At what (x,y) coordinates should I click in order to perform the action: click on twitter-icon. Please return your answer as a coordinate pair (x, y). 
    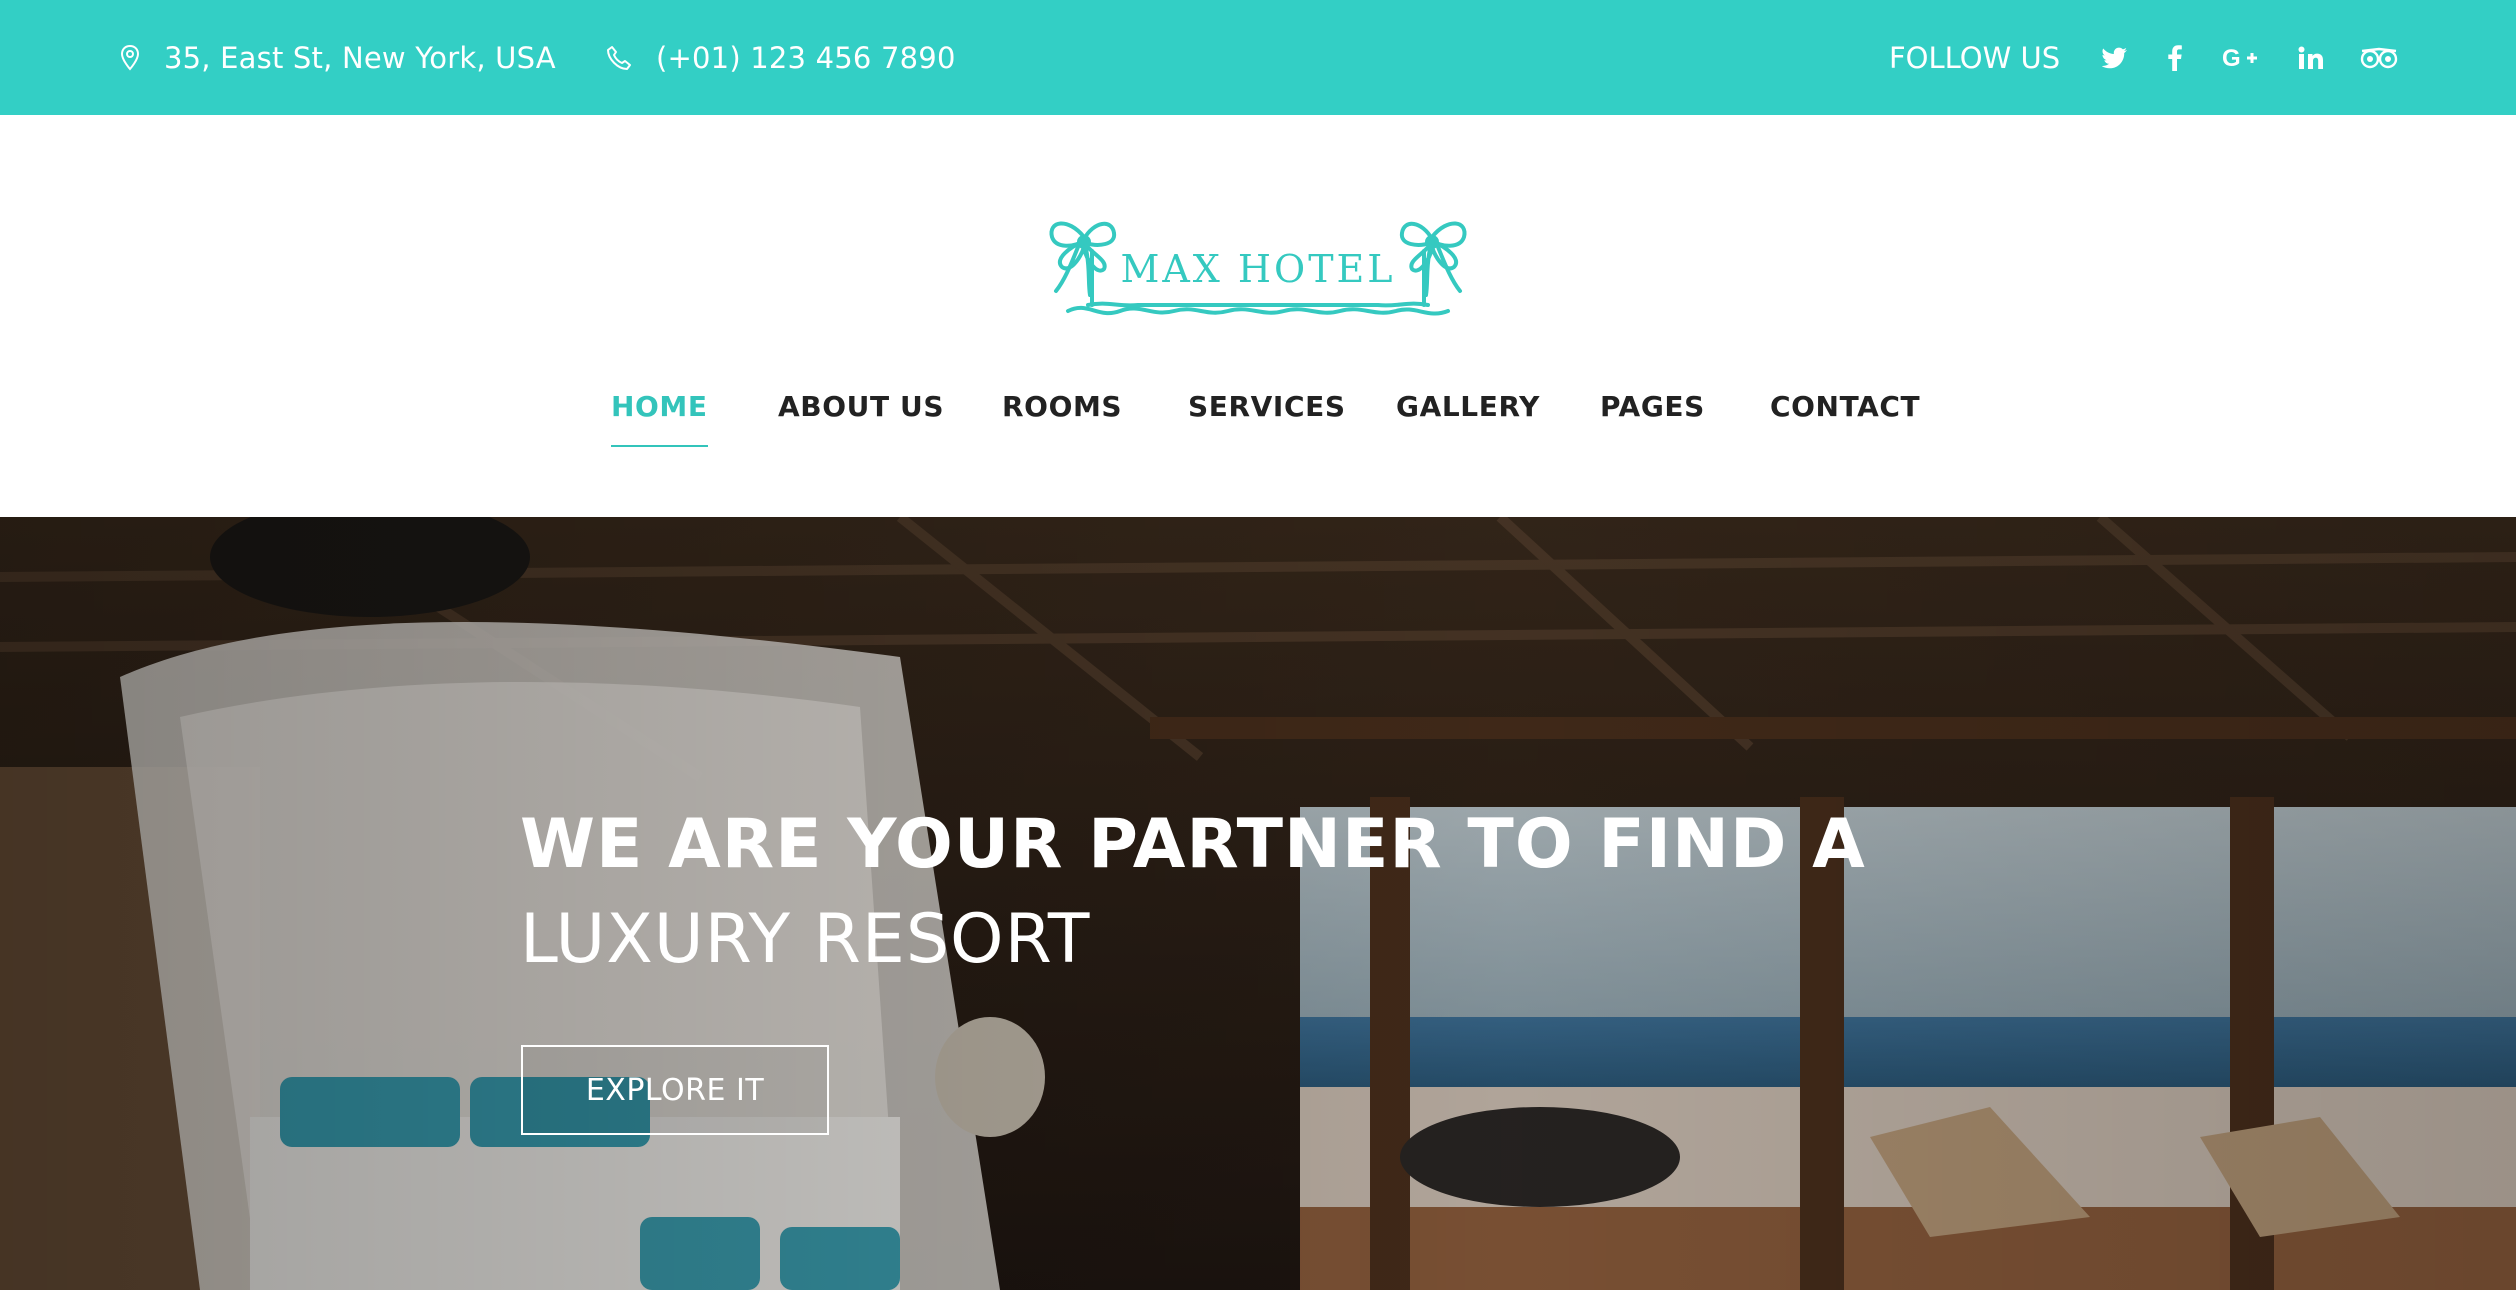
    Looking at the image, I should click on (2114, 57).